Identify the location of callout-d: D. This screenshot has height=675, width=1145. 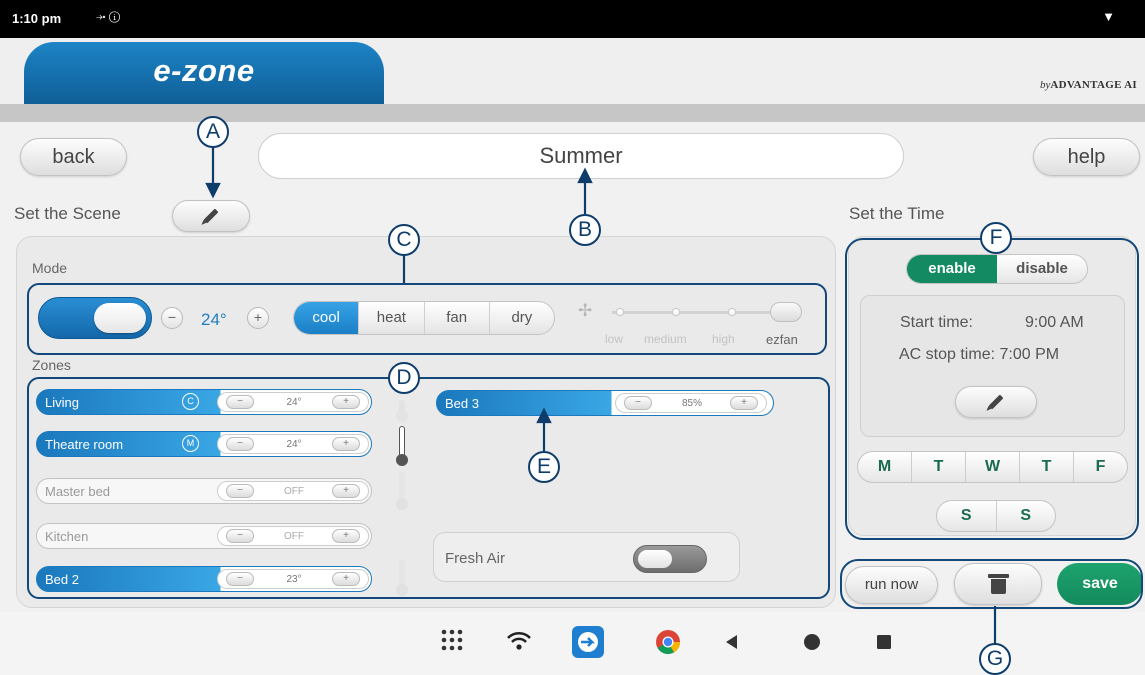
(404, 378).